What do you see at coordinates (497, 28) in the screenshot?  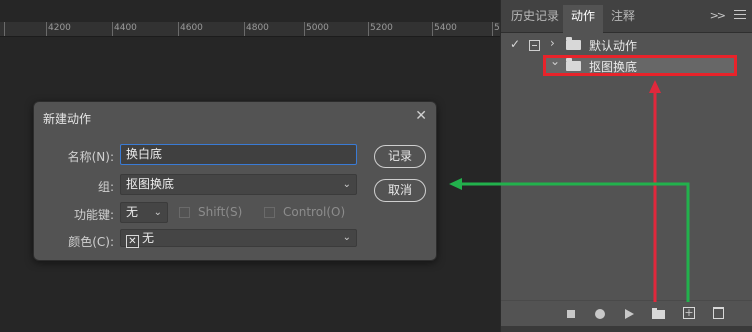 I see `ruler-tick-label: 5` at bounding box center [497, 28].